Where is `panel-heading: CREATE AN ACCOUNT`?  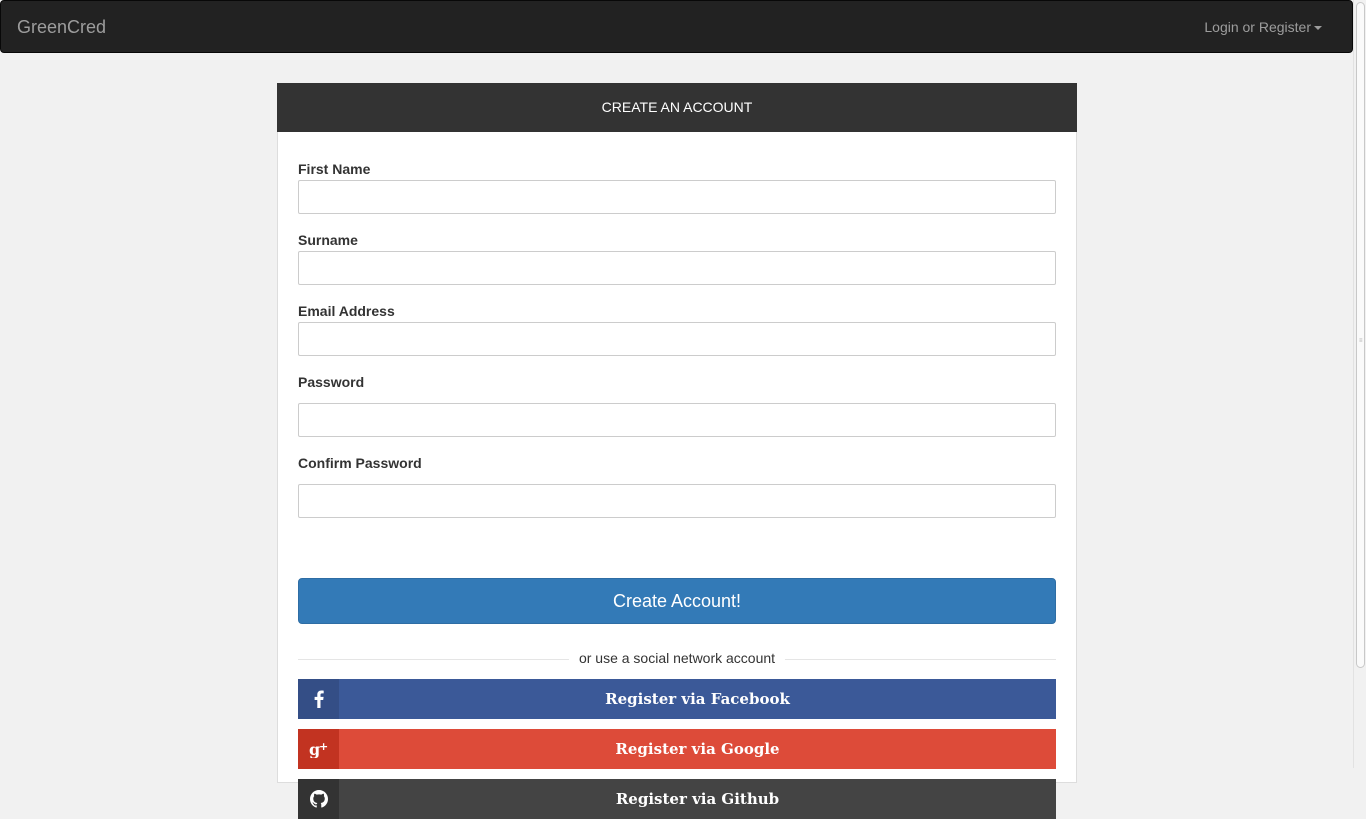
panel-heading: CREATE AN ACCOUNT is located at coordinates (677, 107).